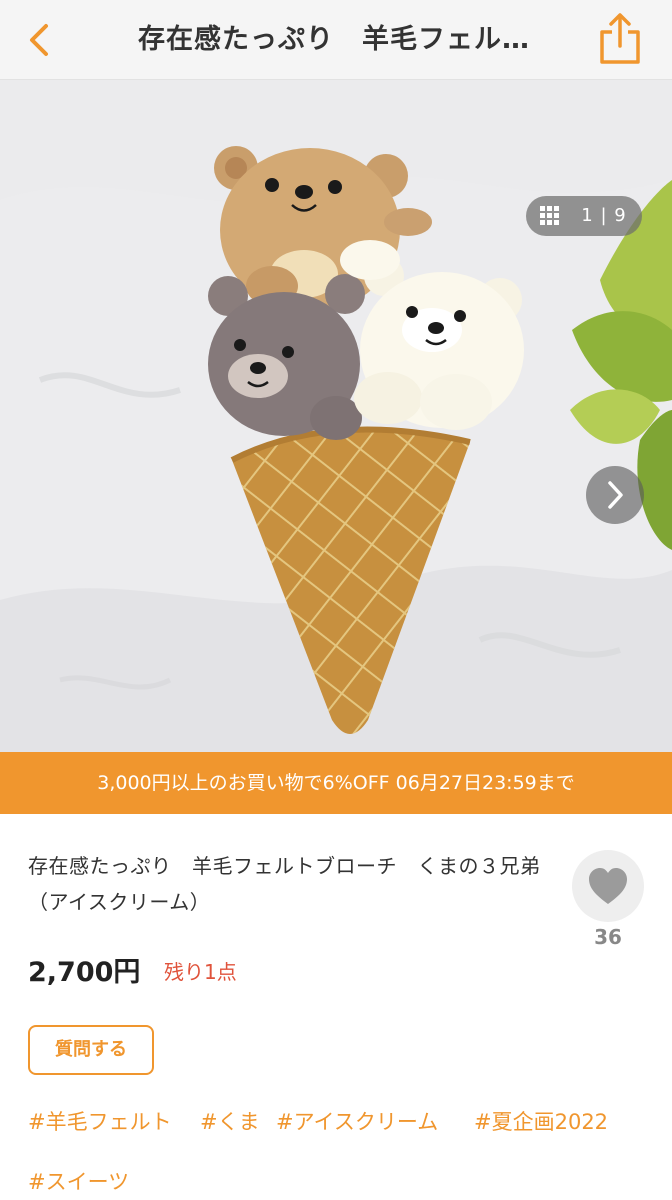  Describe the element at coordinates (541, 1121) in the screenshot. I see `tag-link: #夏企画2022` at that location.